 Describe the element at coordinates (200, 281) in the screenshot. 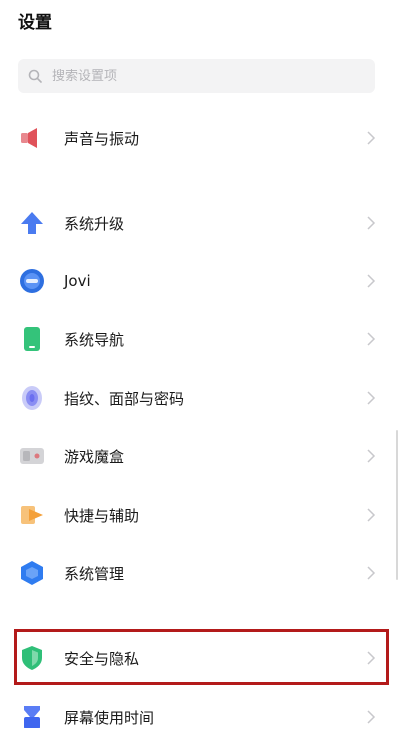

I see `settings-item-jovi: Jovi` at that location.